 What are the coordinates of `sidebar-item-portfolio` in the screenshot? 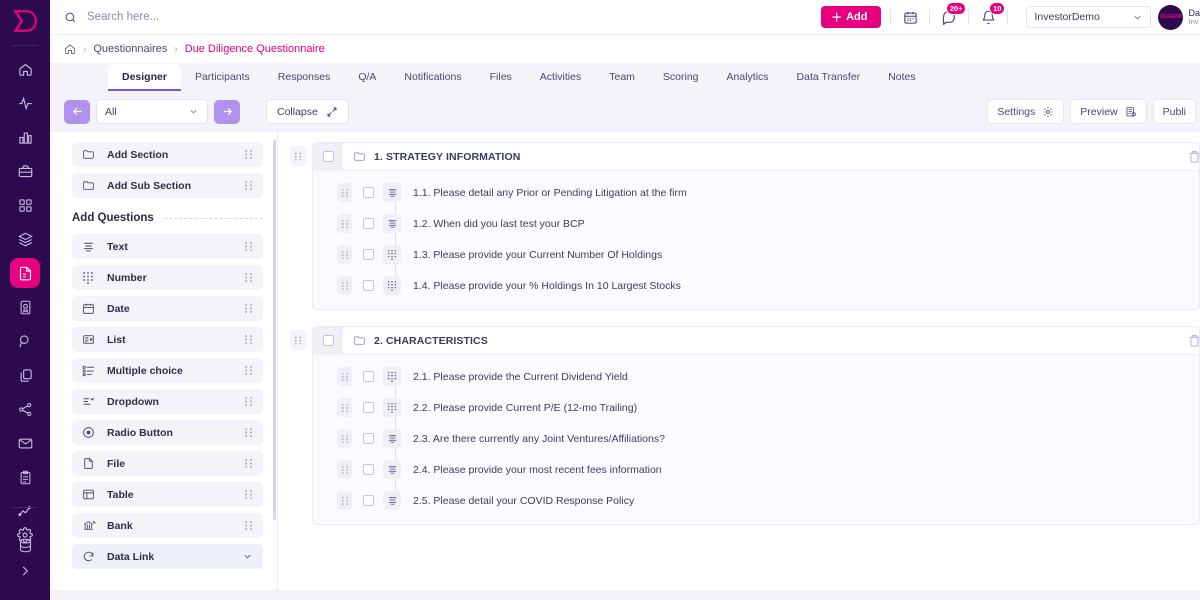 It's located at (25, 171).